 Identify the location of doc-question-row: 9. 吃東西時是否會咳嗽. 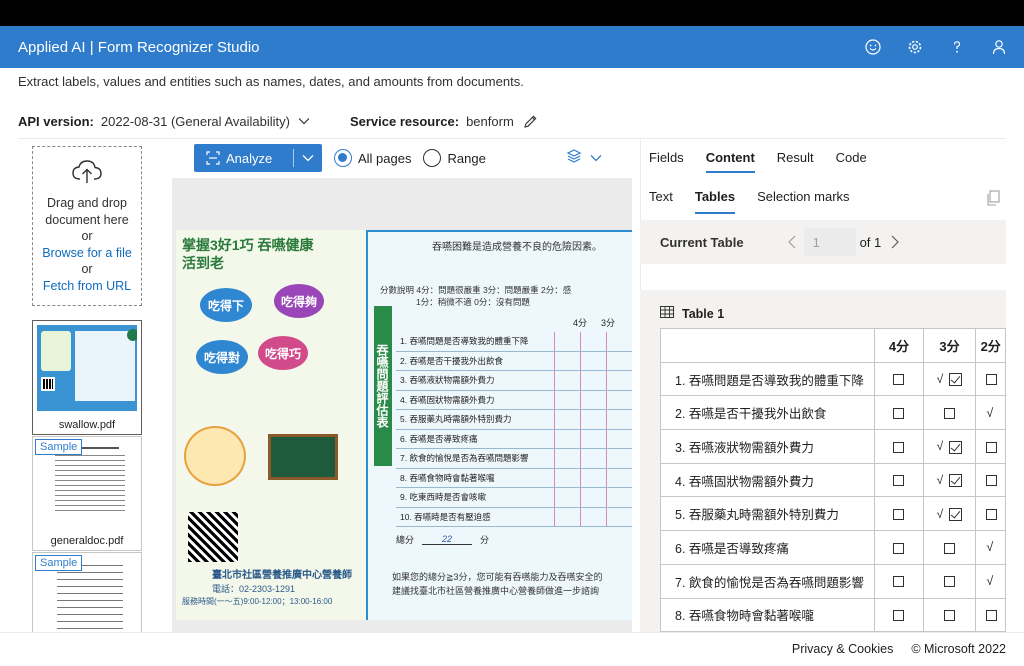
(514, 498).